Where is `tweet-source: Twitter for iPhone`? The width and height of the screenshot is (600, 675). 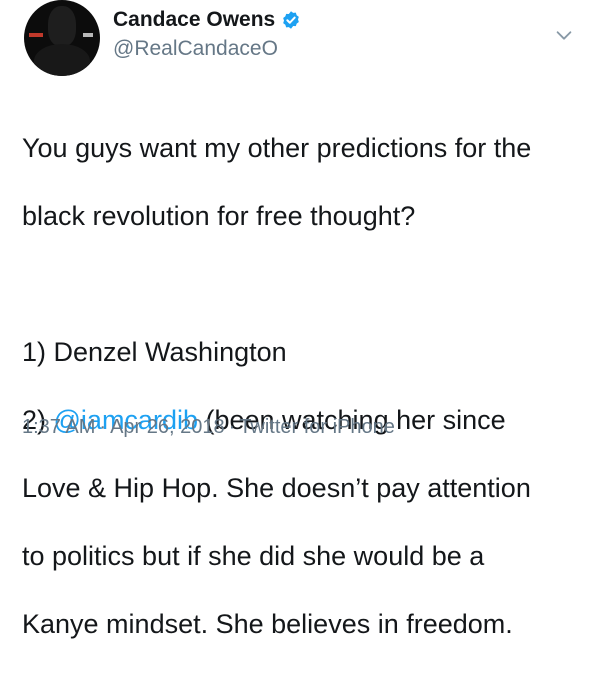
tweet-source: Twitter for iPhone is located at coordinates (317, 427).